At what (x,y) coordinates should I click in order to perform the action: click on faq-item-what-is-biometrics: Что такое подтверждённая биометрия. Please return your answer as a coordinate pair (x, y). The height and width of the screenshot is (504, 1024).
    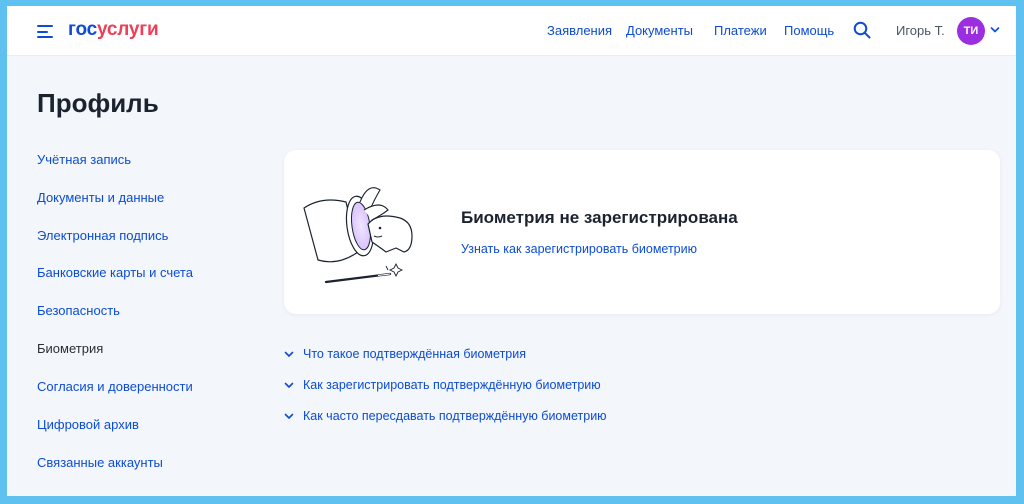
    Looking at the image, I should click on (405, 354).